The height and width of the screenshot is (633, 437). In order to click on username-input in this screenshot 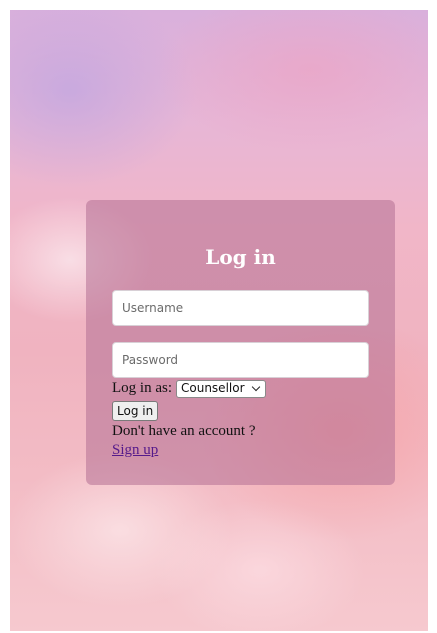, I will do `click(240, 308)`.